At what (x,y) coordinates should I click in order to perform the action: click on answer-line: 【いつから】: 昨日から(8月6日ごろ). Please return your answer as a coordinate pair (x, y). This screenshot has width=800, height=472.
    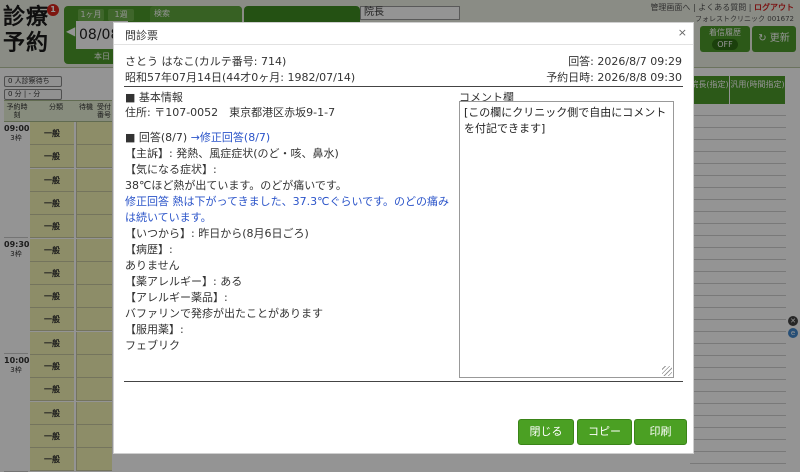
    Looking at the image, I should click on (217, 233).